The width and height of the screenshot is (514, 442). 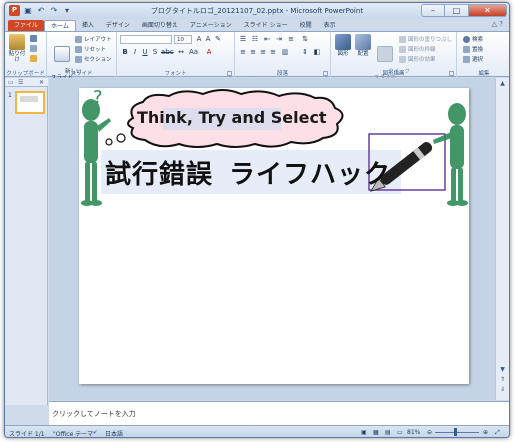 I want to click on slide-thumbnail, so click(x=30, y=102).